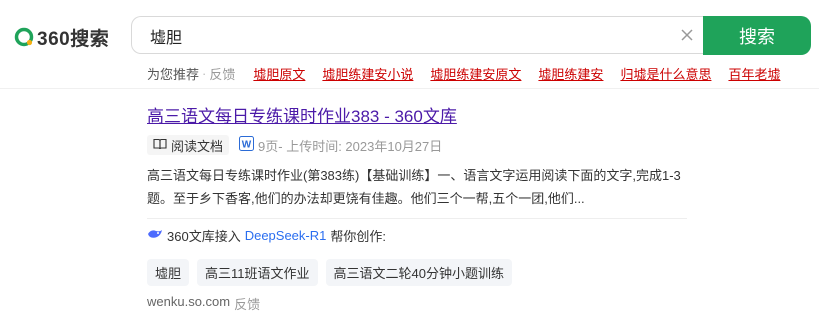 Image resolution: width=819 pixels, height=318 pixels. What do you see at coordinates (222, 73) in the screenshot?
I see `recommend-feedback-link: 反馈` at bounding box center [222, 73].